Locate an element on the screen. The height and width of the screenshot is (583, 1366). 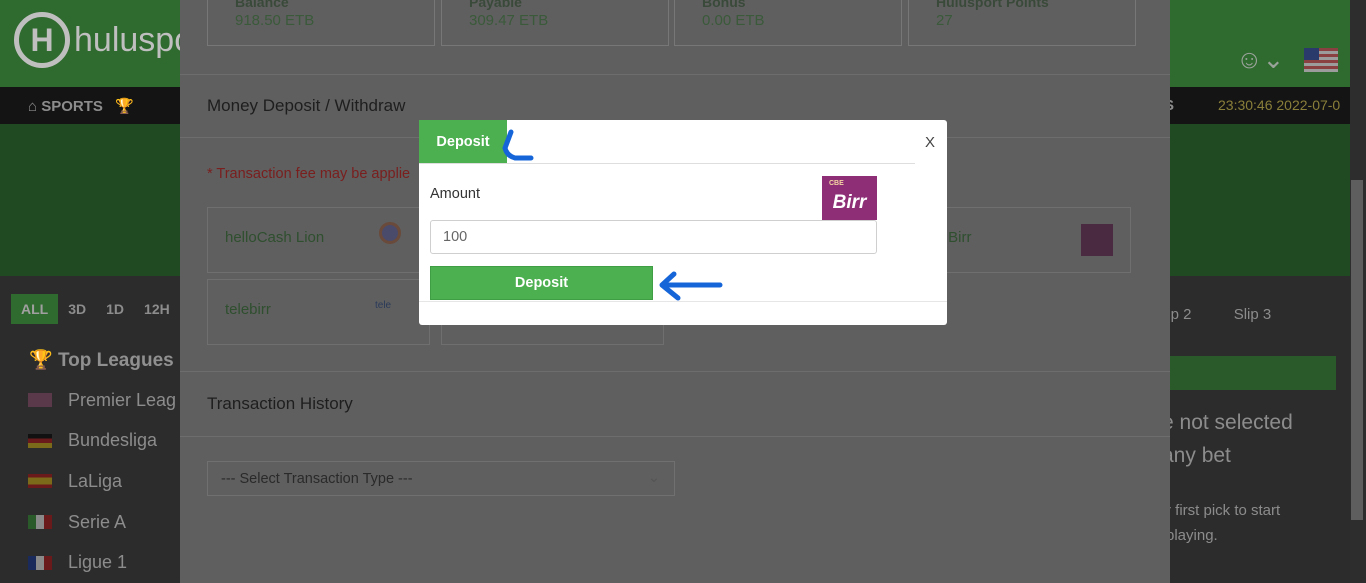
time-filters: ALL 3D 1D 12H is located at coordinates (95, 309).